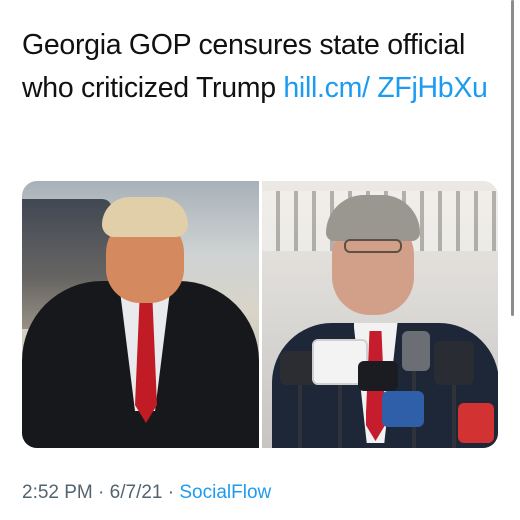 Image resolution: width=520 pixels, height=520 pixels. Describe the element at coordinates (225, 492) in the screenshot. I see `tweet-source-link: SocialFlow` at that location.